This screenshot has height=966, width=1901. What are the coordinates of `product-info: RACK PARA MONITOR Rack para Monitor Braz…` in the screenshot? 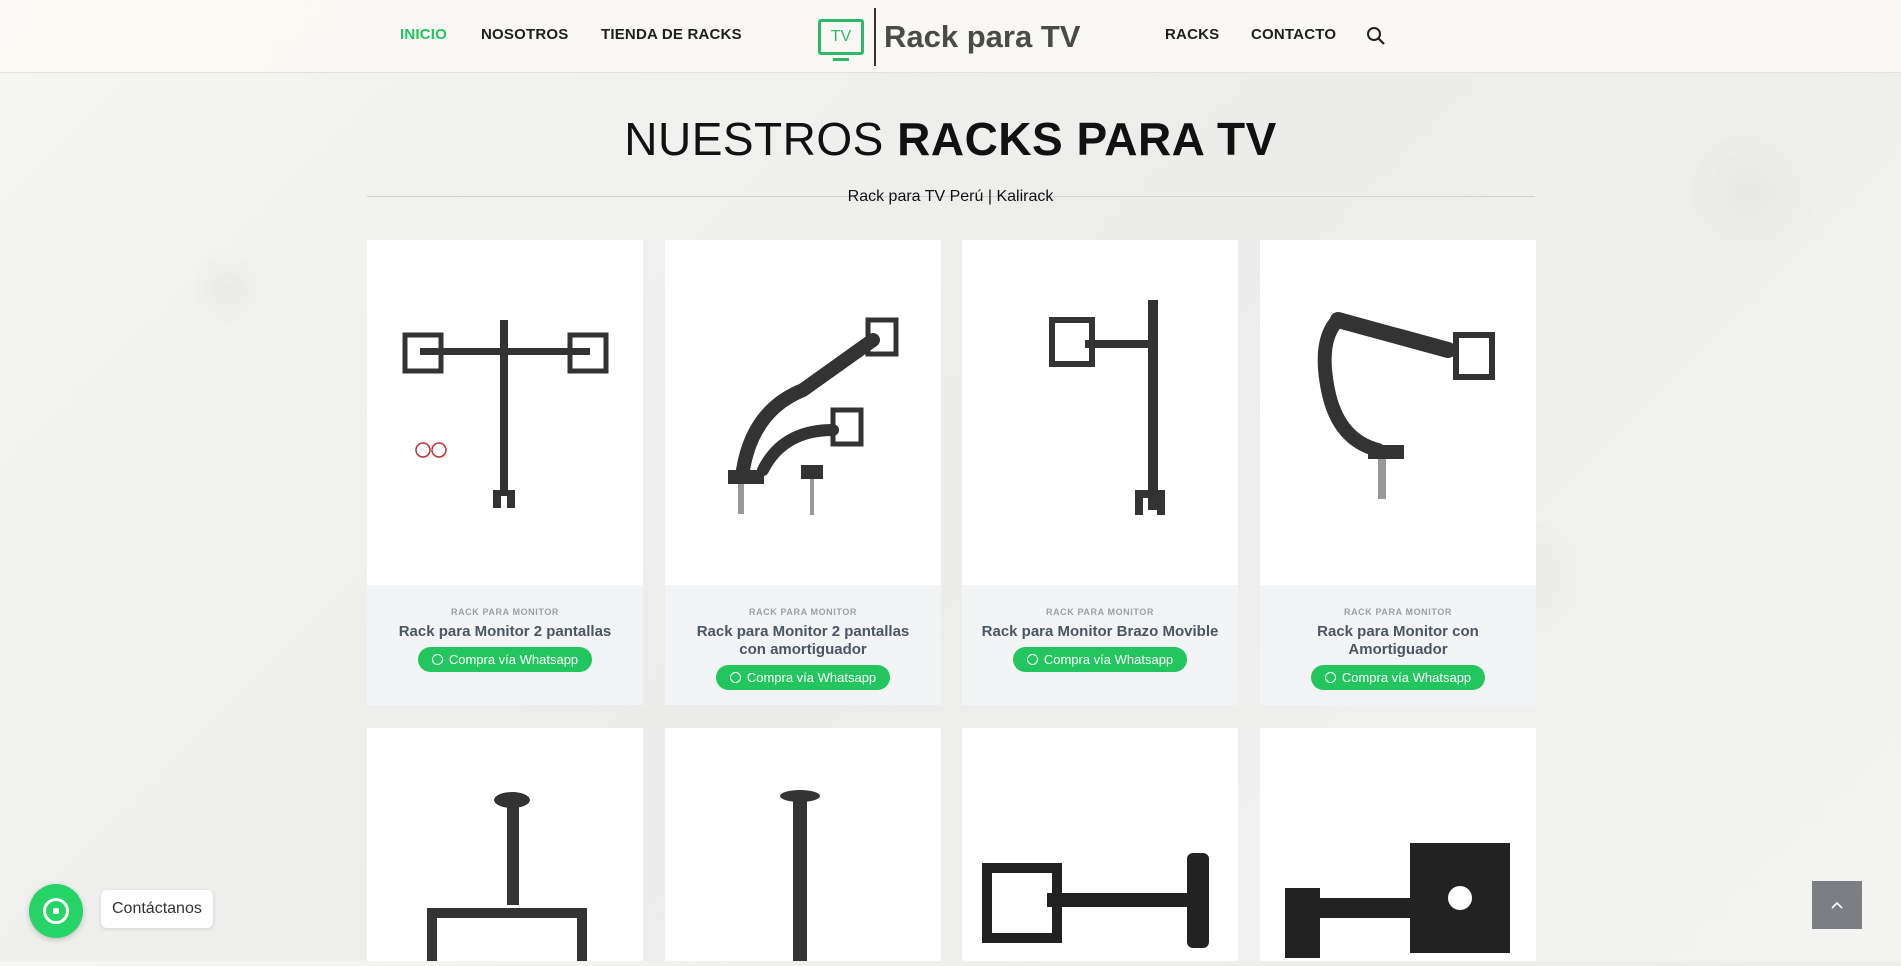 It's located at (1100, 645).